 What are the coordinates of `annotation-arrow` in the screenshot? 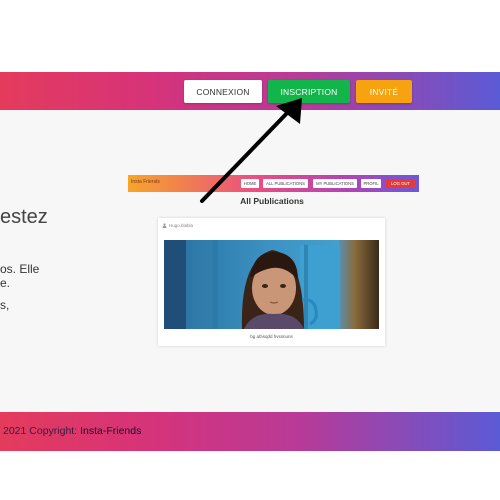 It's located at (251, 150).